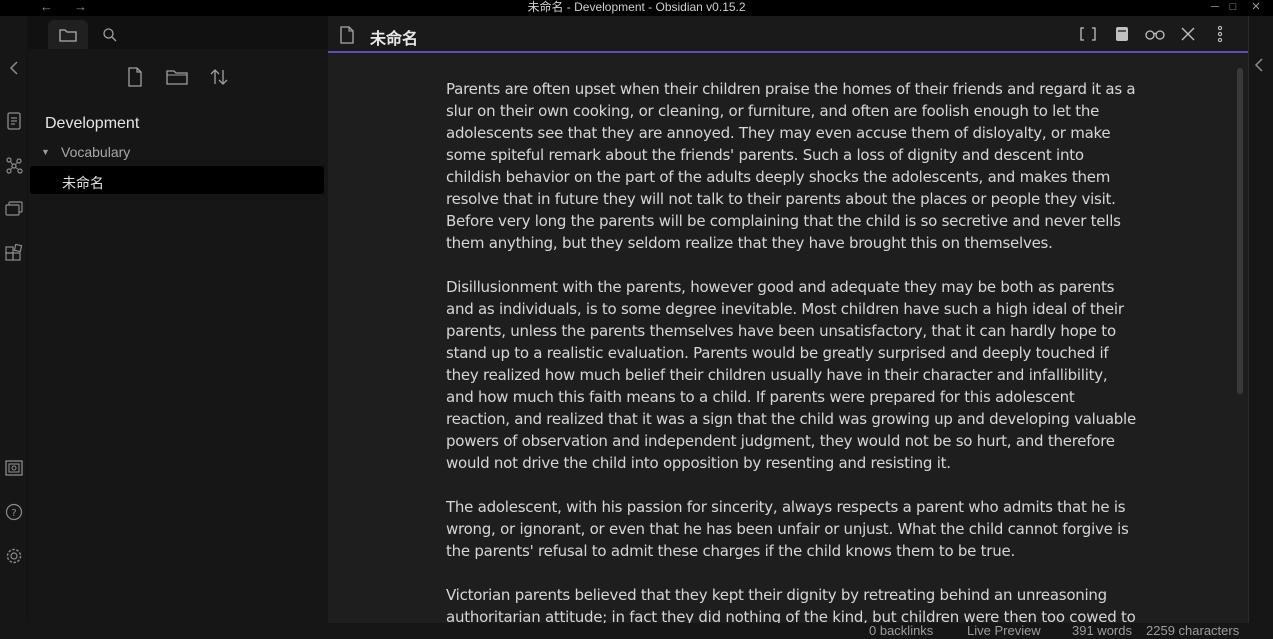 This screenshot has height=639, width=1273. I want to click on minimize-button: ─, so click(1215, 7).